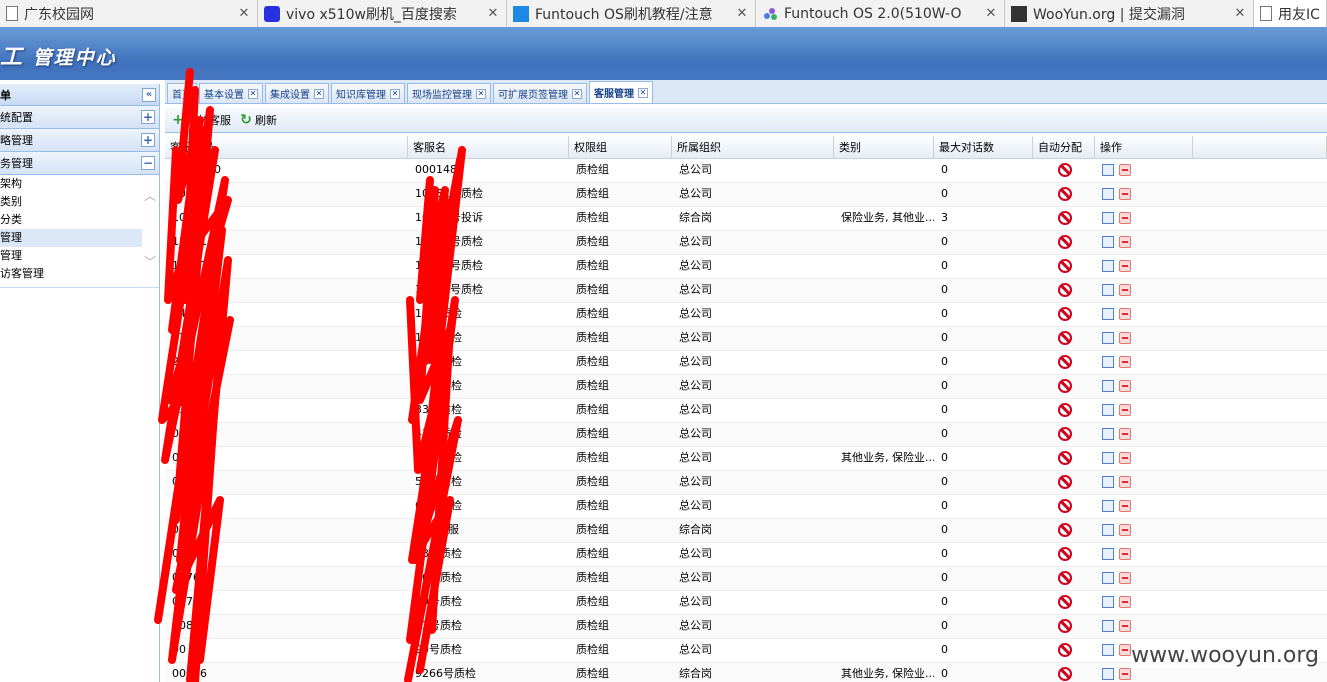 The width and height of the screenshot is (1327, 682). I want to click on column-header: 类别, so click(884, 147).